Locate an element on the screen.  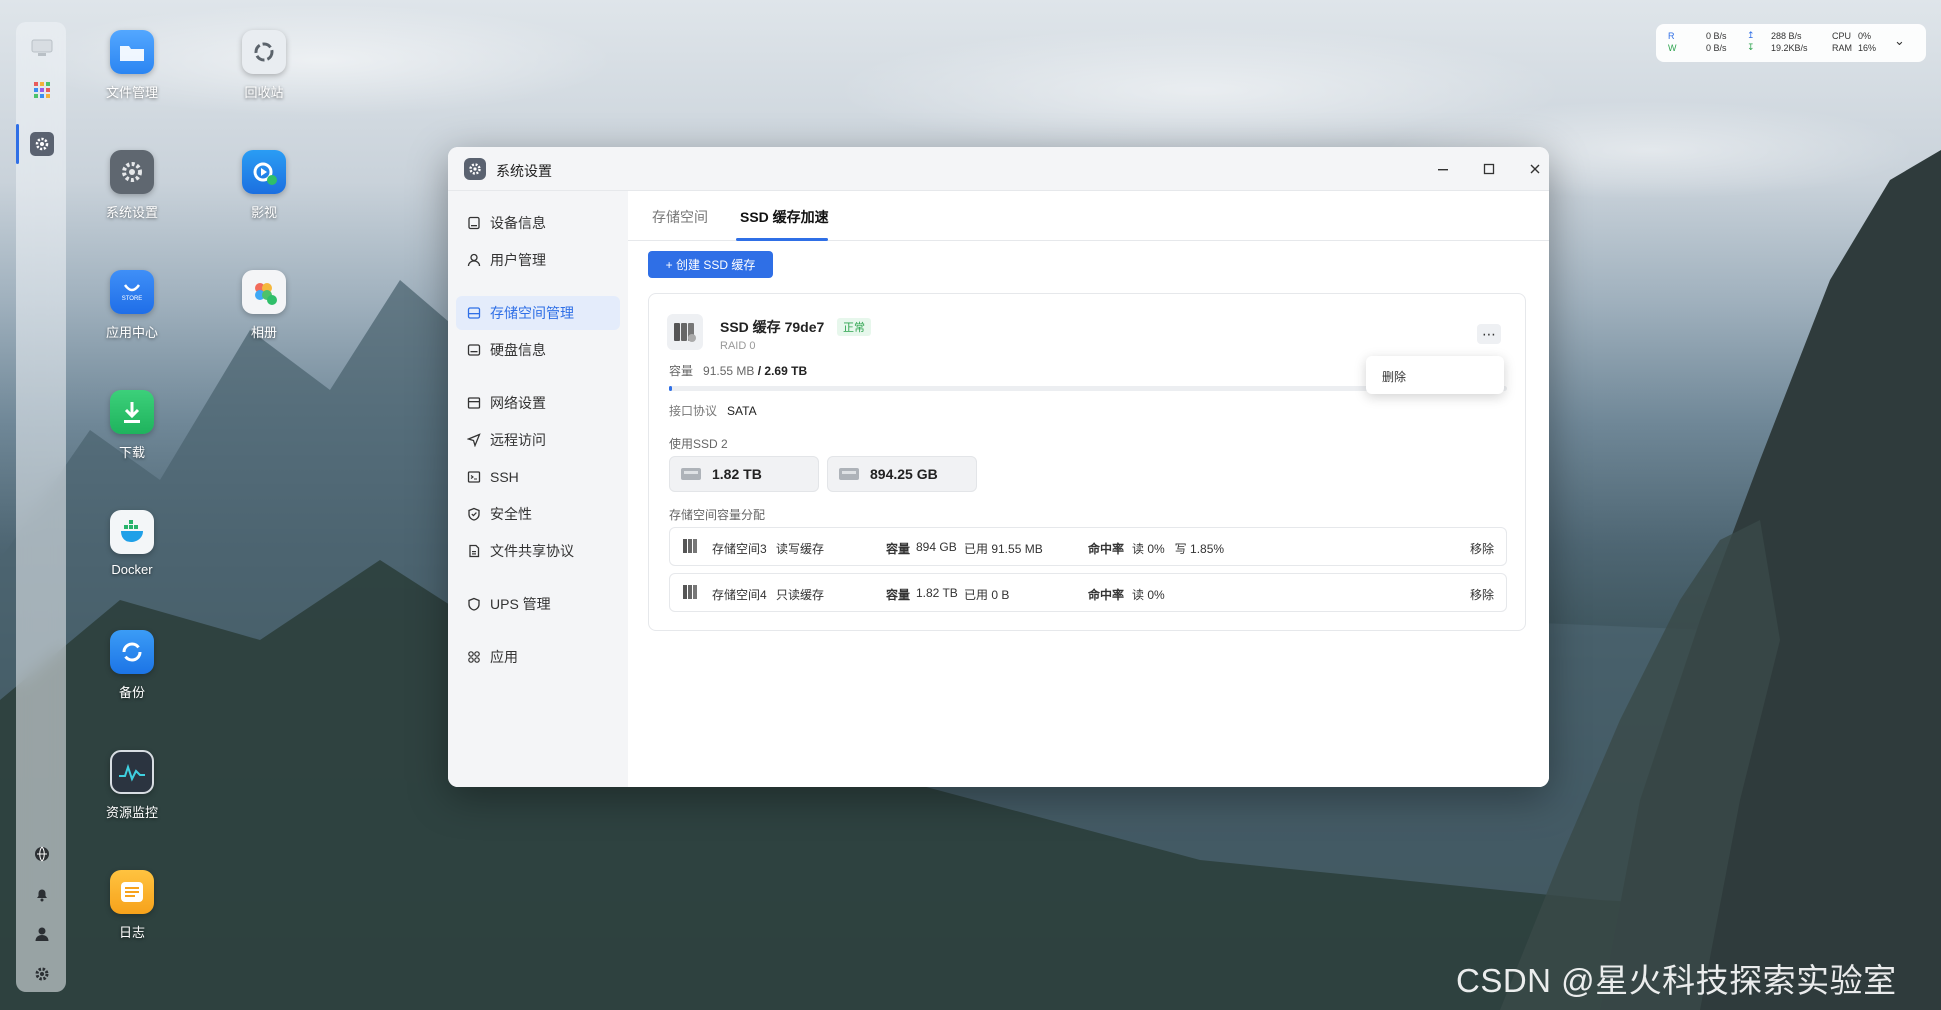
apps-grid-icon is located at coordinates (474, 657).